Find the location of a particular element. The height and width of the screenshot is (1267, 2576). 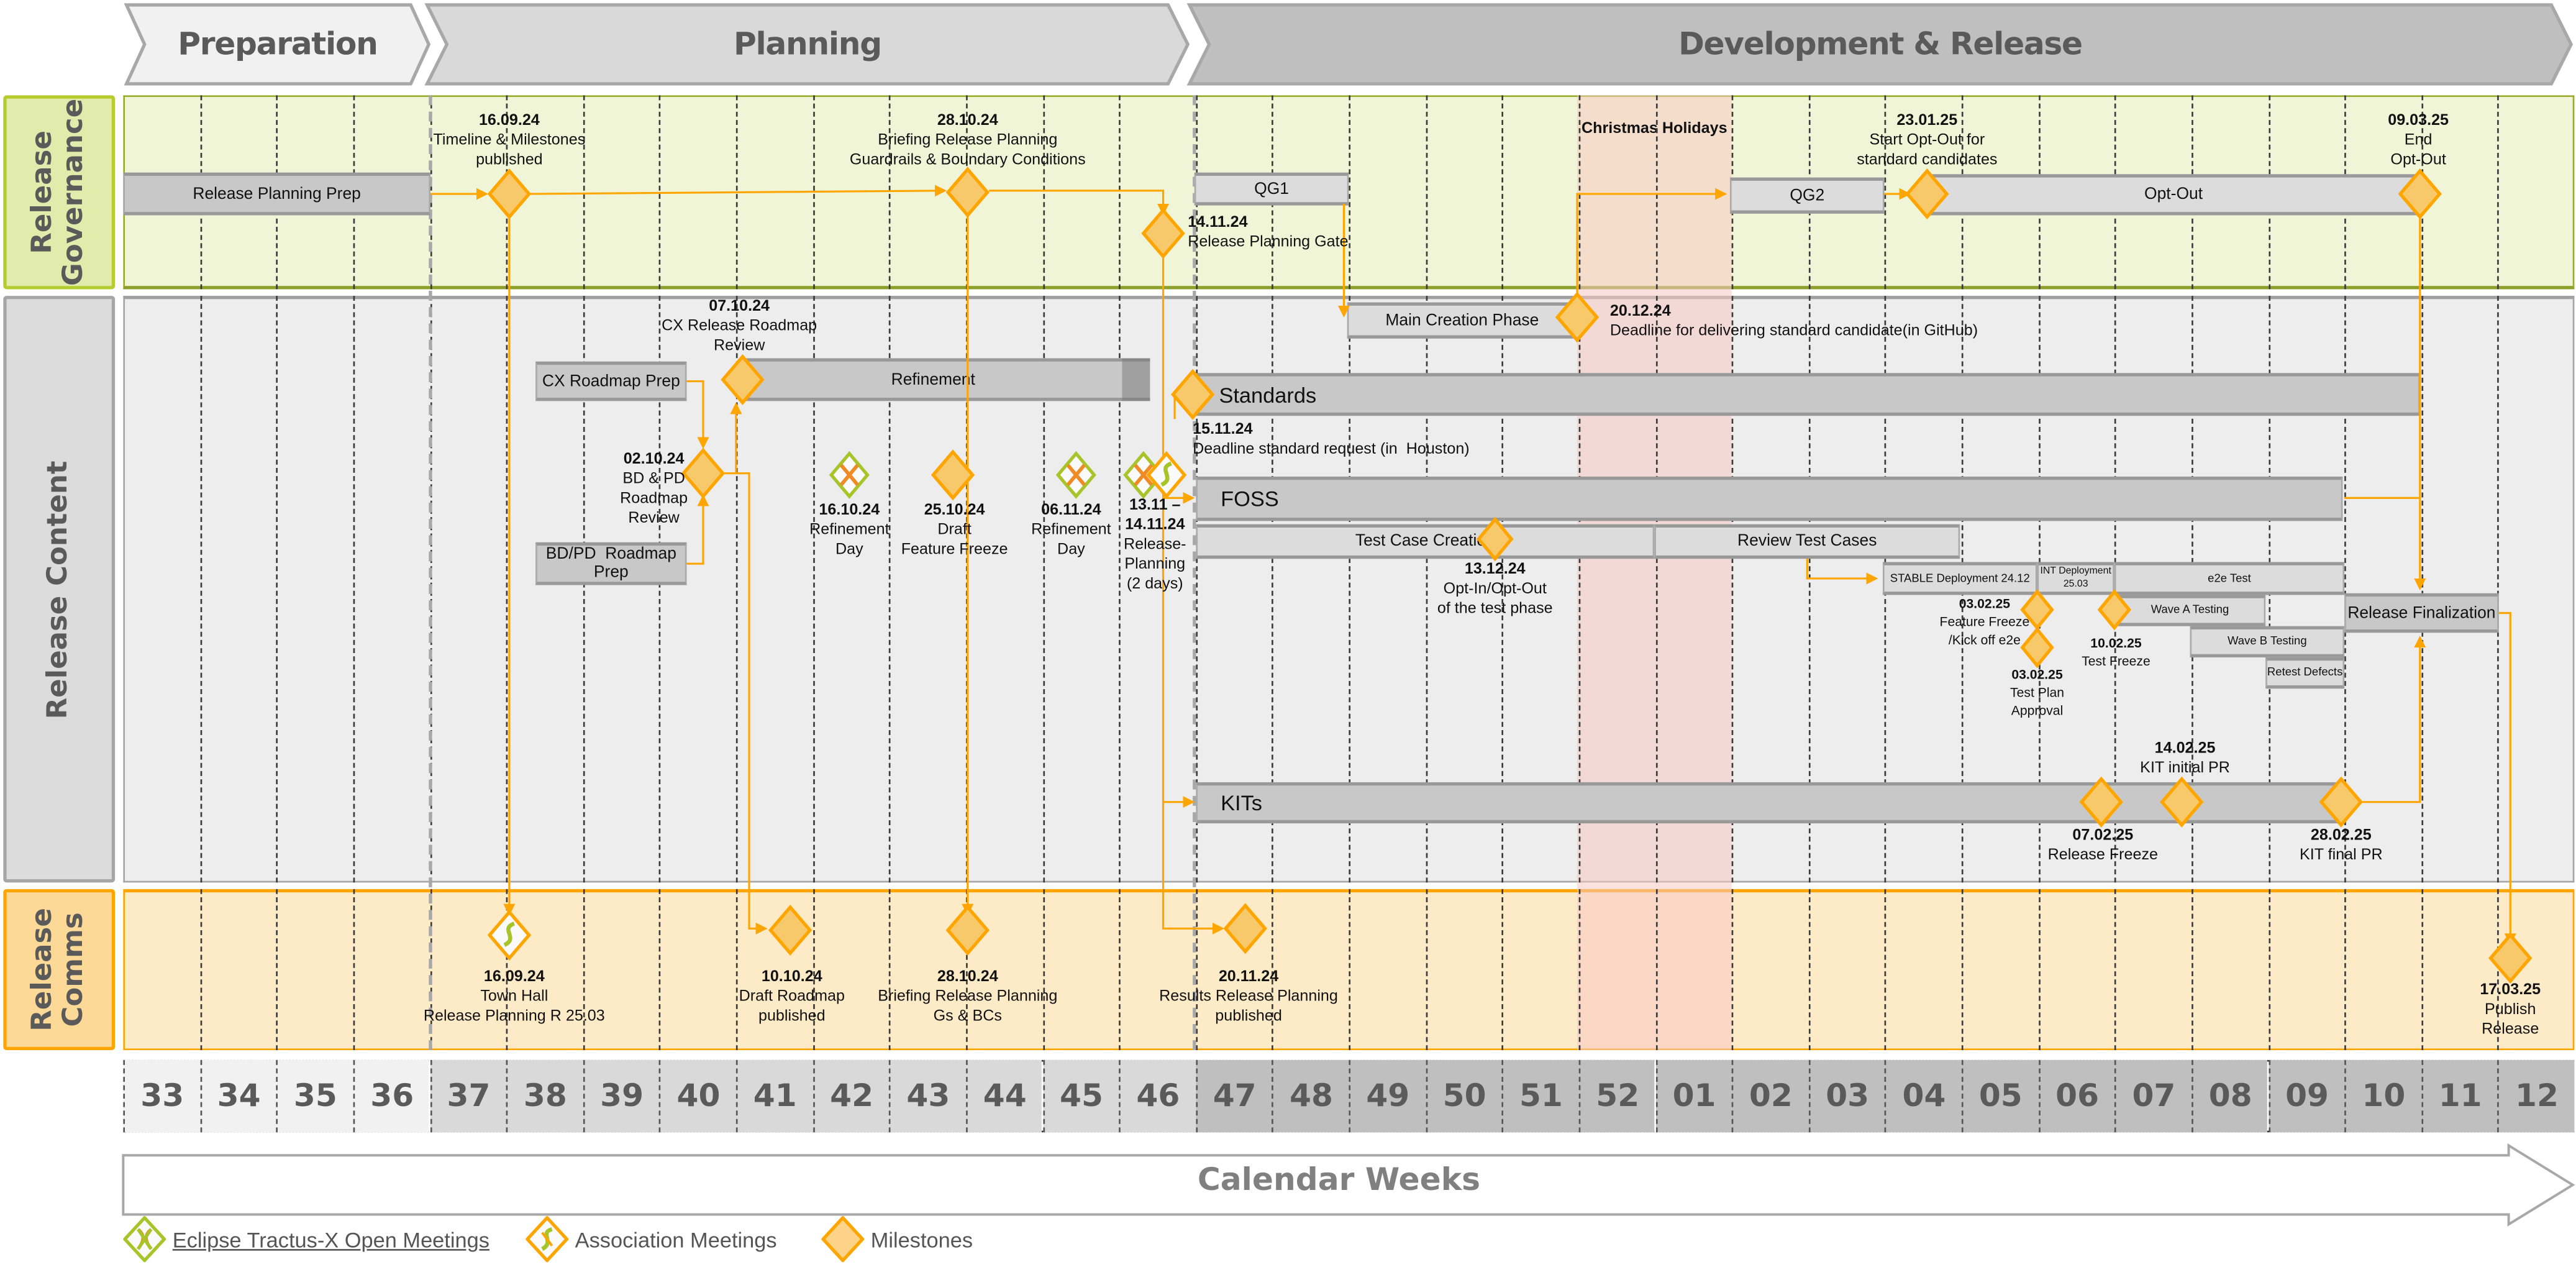

milestone-date: 13.12.24 is located at coordinates (1495, 569).